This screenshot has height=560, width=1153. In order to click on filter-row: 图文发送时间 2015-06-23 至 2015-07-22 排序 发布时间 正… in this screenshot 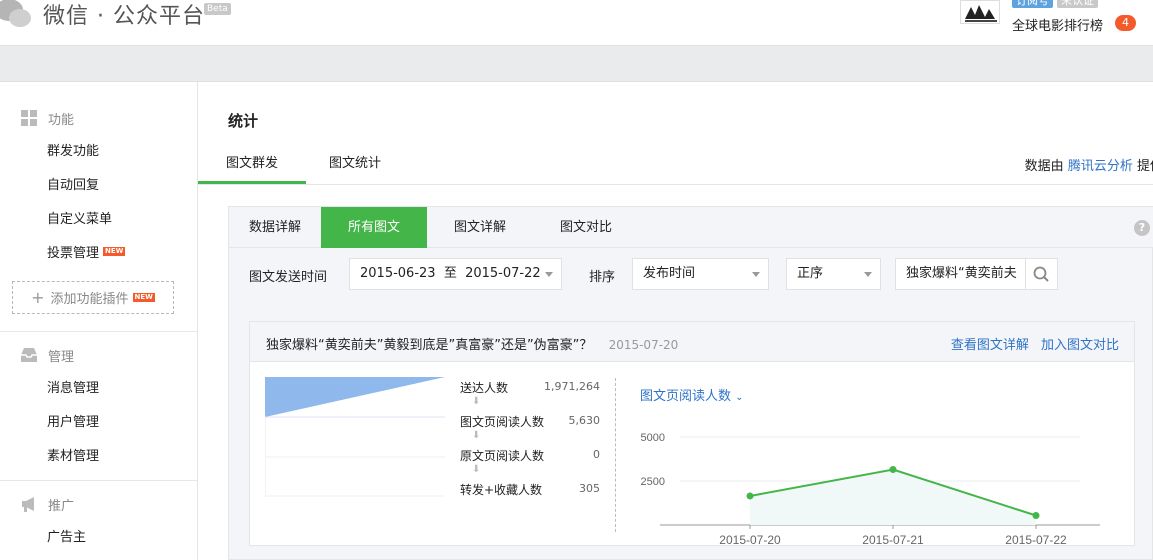, I will do `click(691, 274)`.